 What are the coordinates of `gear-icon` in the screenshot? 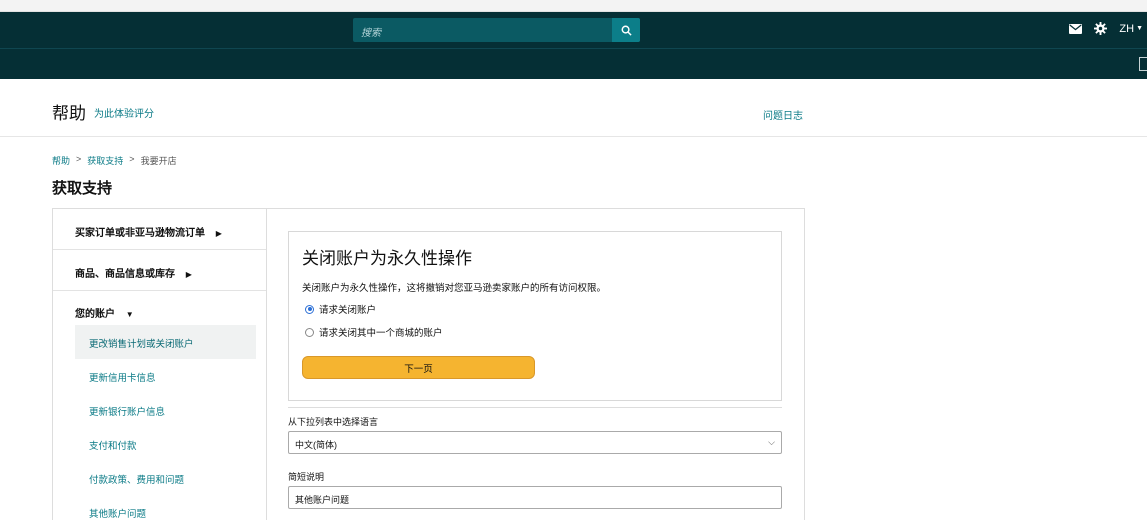 It's located at (1101, 28).